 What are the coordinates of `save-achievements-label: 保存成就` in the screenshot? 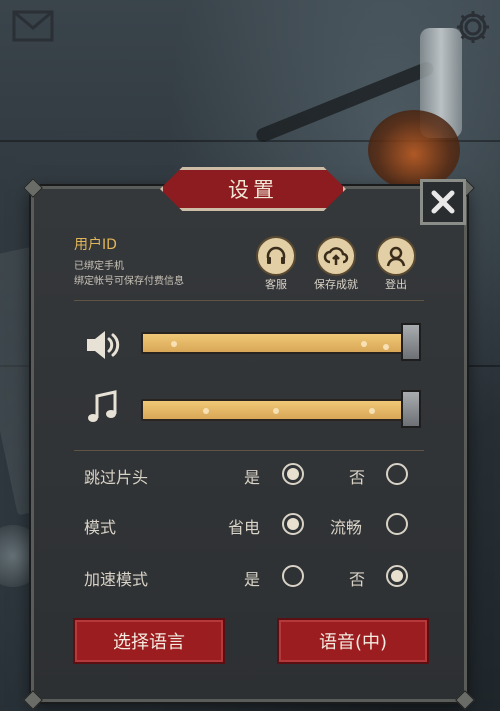 It's located at (336, 284).